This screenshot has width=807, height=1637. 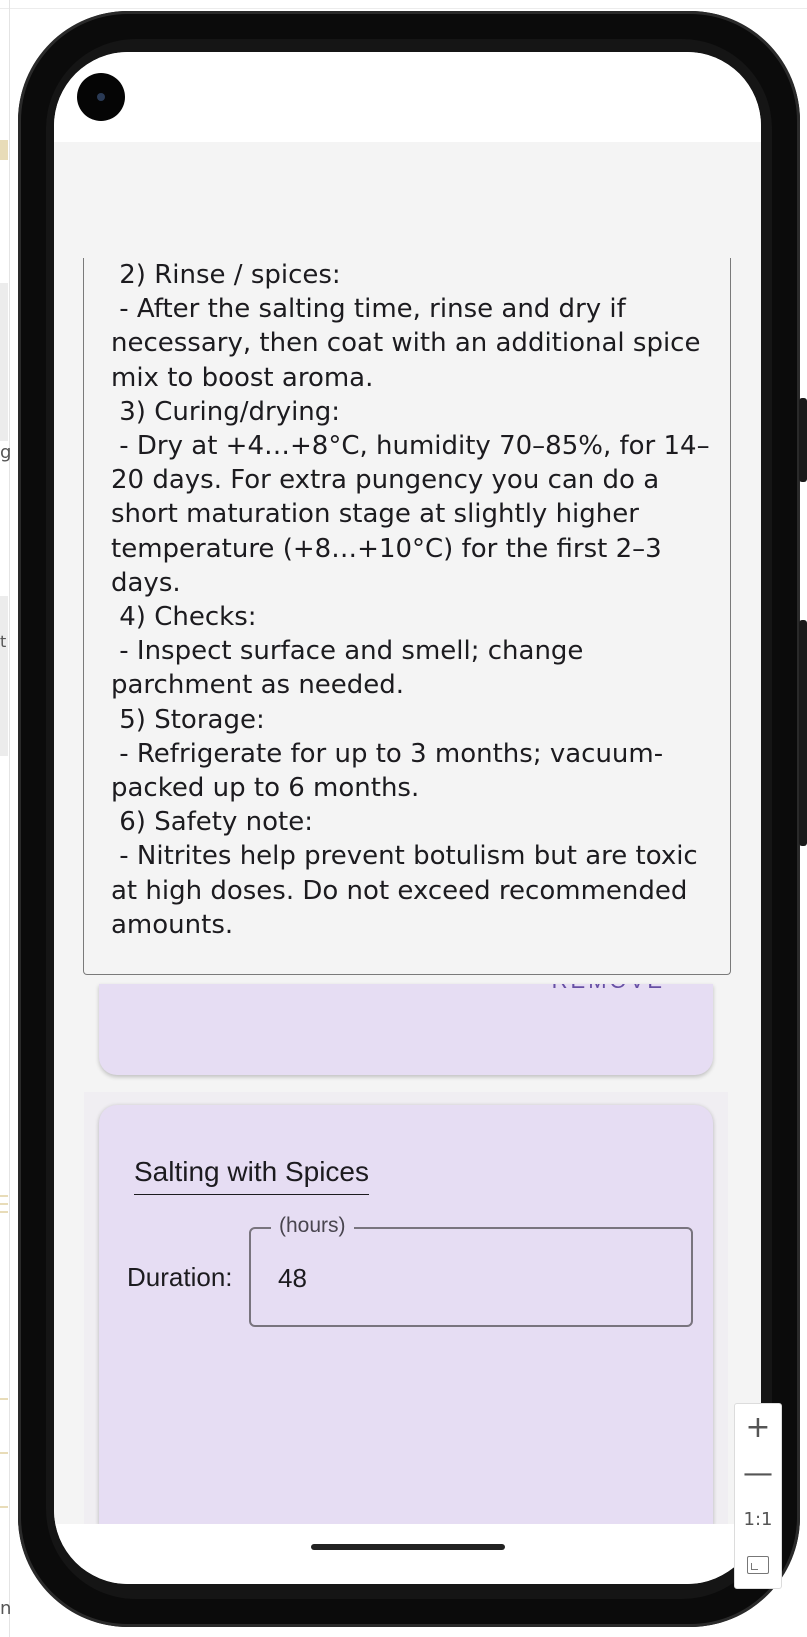 I want to click on zoom-fit-button, so click(x=758, y=1565).